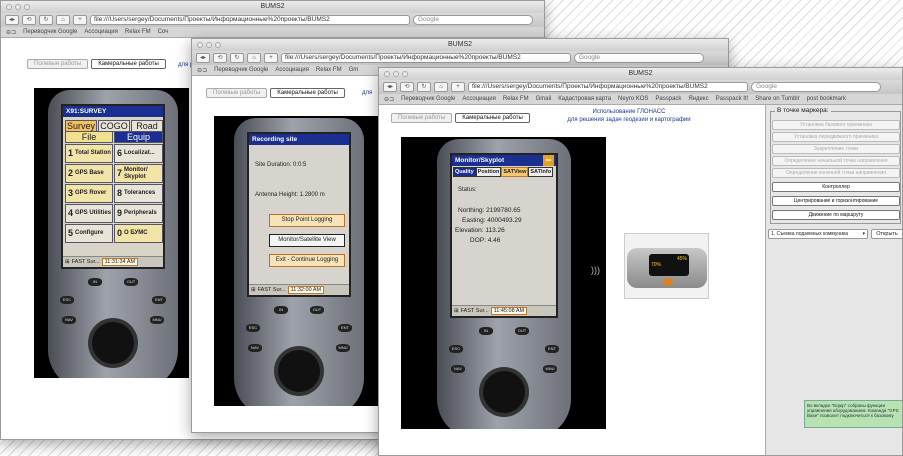 This screenshot has width=903, height=456. Describe the element at coordinates (89, 173) in the screenshot. I see `menu-gps-base: 2 GPS Base` at that location.